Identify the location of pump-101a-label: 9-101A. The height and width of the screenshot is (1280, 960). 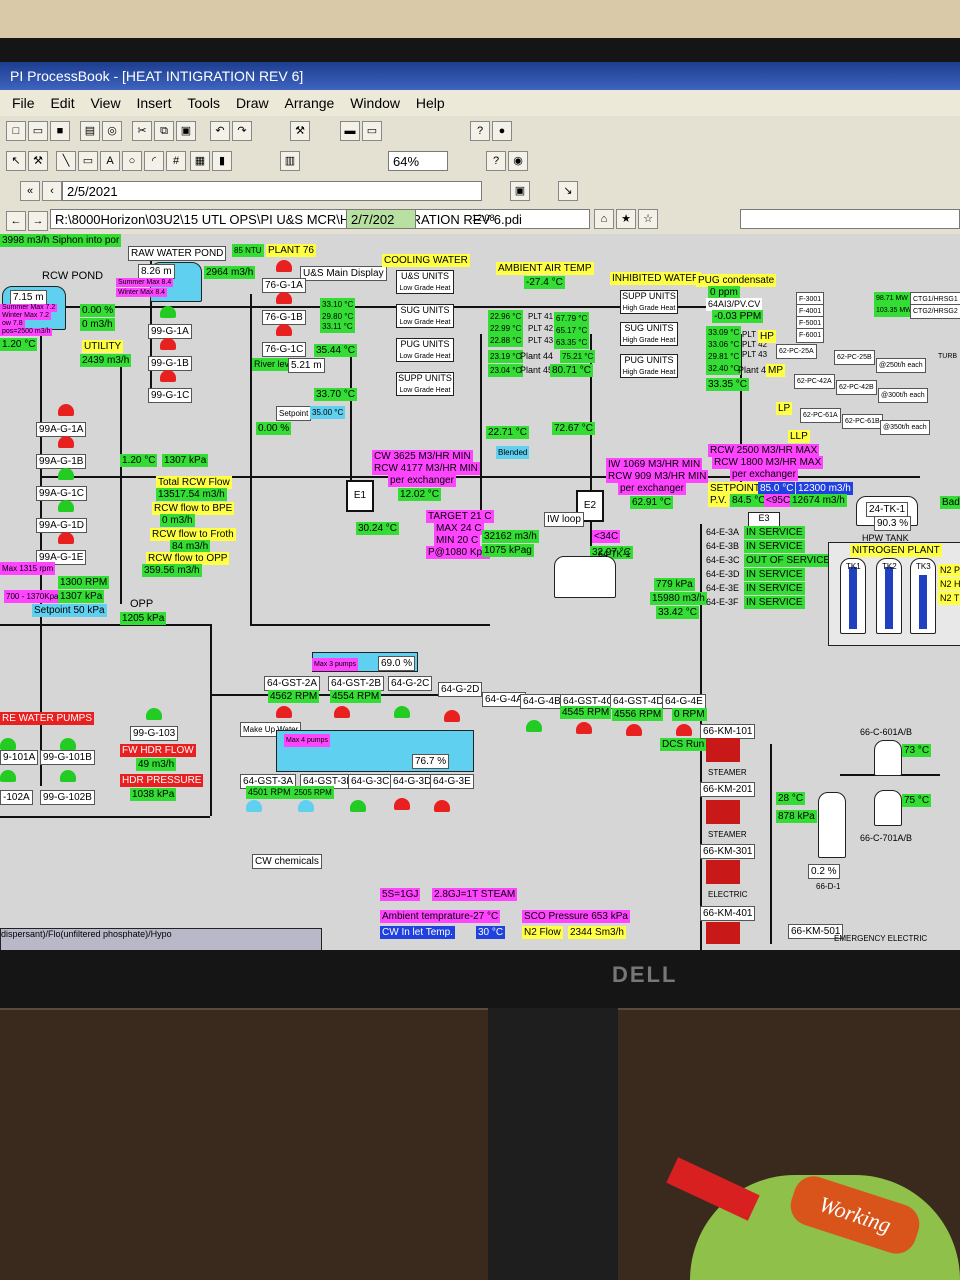
(19, 757).